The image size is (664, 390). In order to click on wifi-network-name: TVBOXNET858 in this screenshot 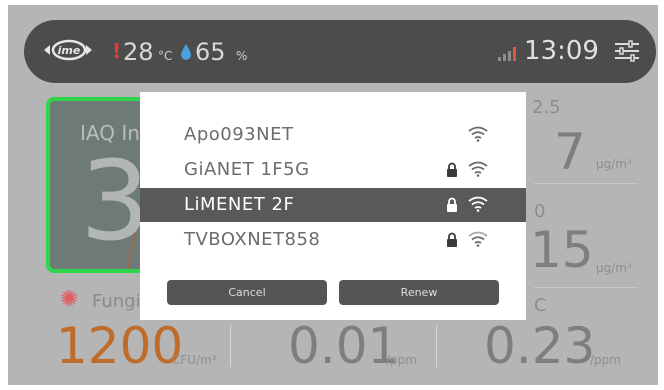, I will do `click(252, 239)`.